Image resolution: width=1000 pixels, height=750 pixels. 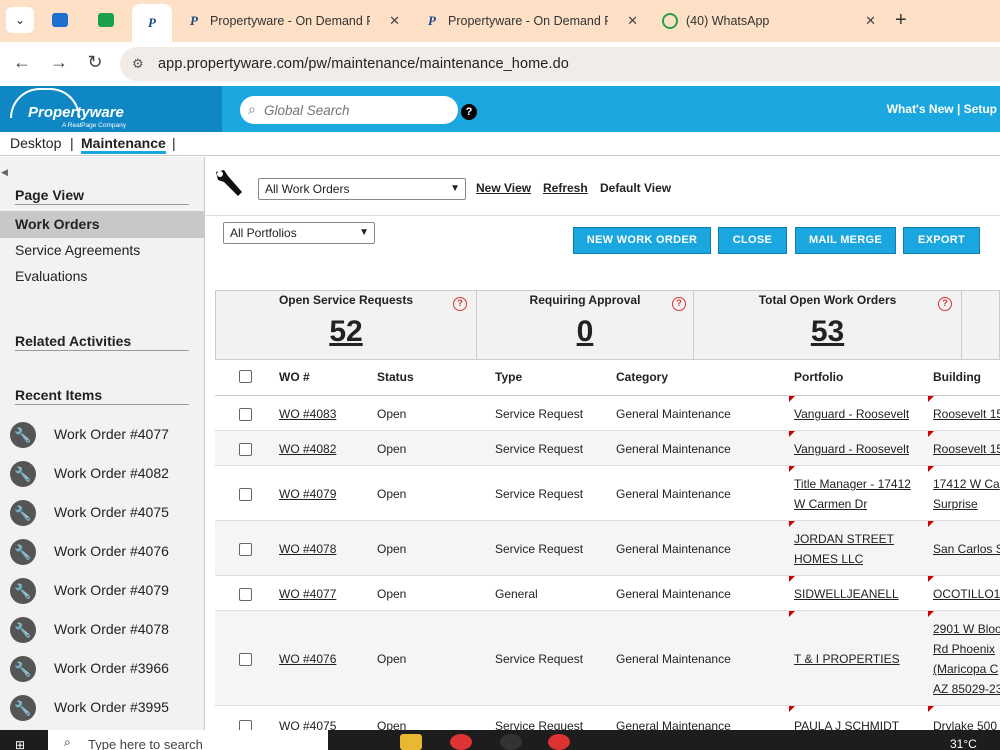 What do you see at coordinates (642, 377) in the screenshot?
I see `column-header-category: Category` at bounding box center [642, 377].